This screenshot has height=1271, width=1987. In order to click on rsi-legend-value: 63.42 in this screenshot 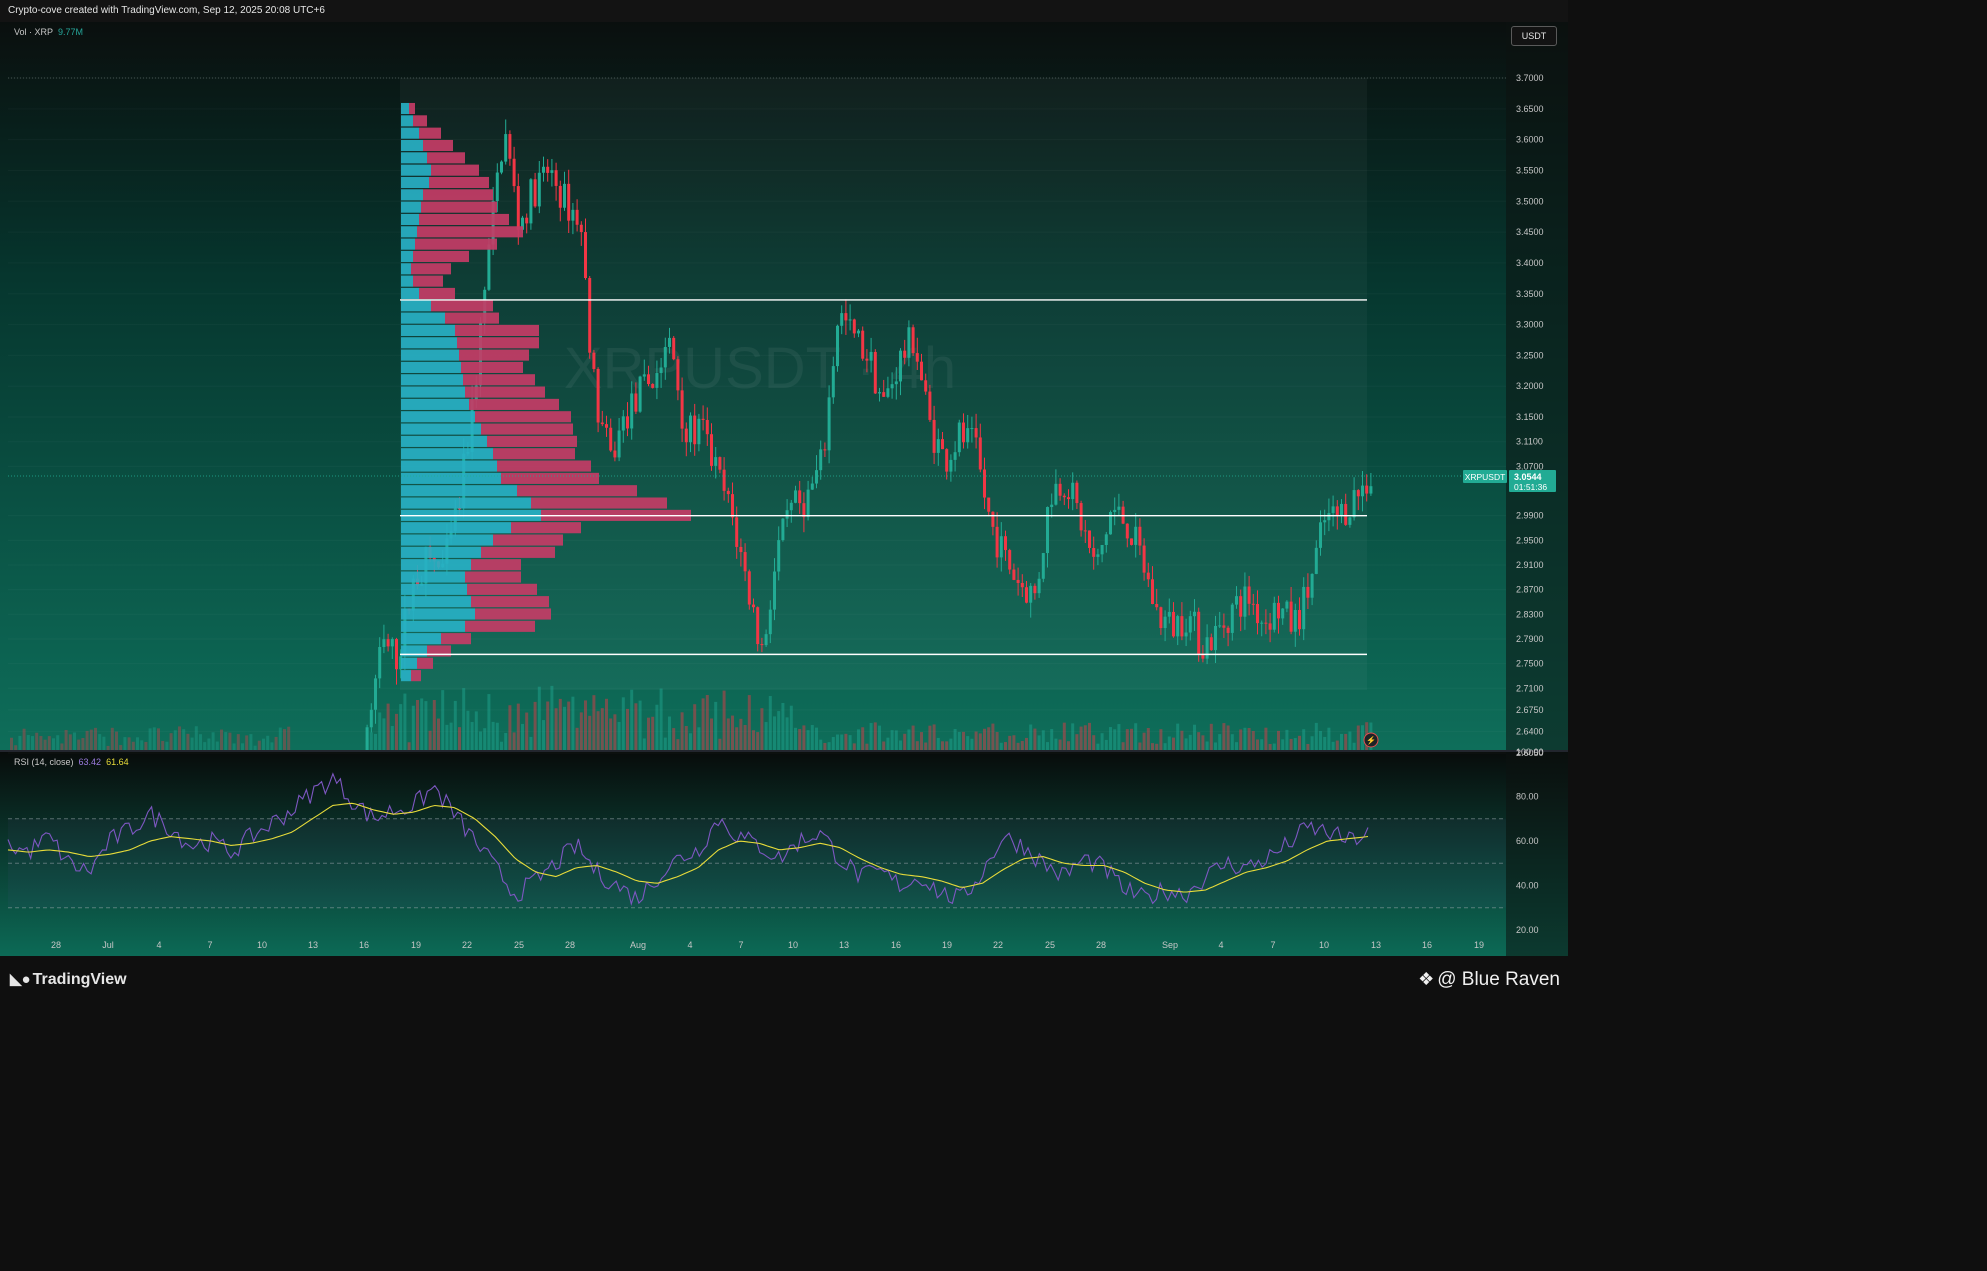, I will do `click(90, 762)`.